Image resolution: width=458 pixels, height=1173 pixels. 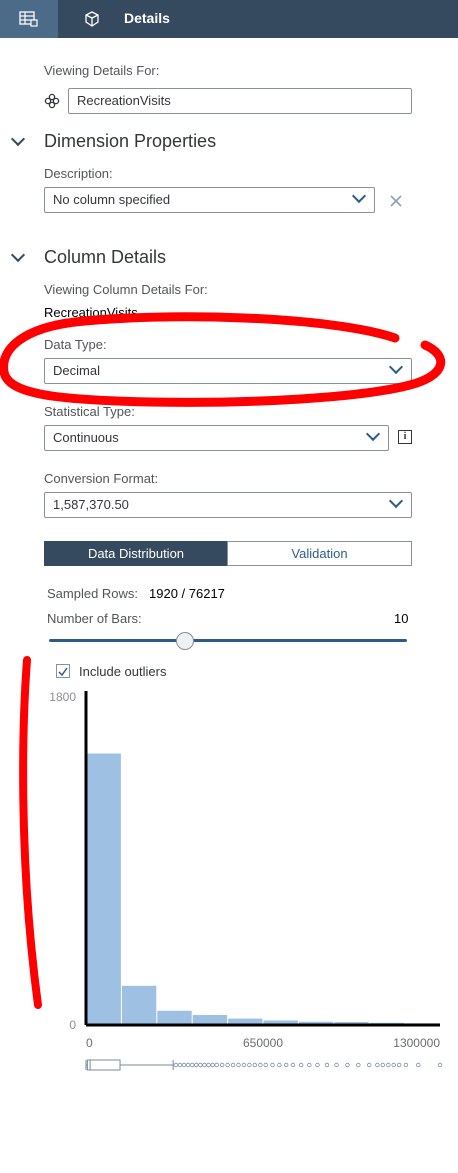 I want to click on table-cube-icon, so click(x=28, y=19).